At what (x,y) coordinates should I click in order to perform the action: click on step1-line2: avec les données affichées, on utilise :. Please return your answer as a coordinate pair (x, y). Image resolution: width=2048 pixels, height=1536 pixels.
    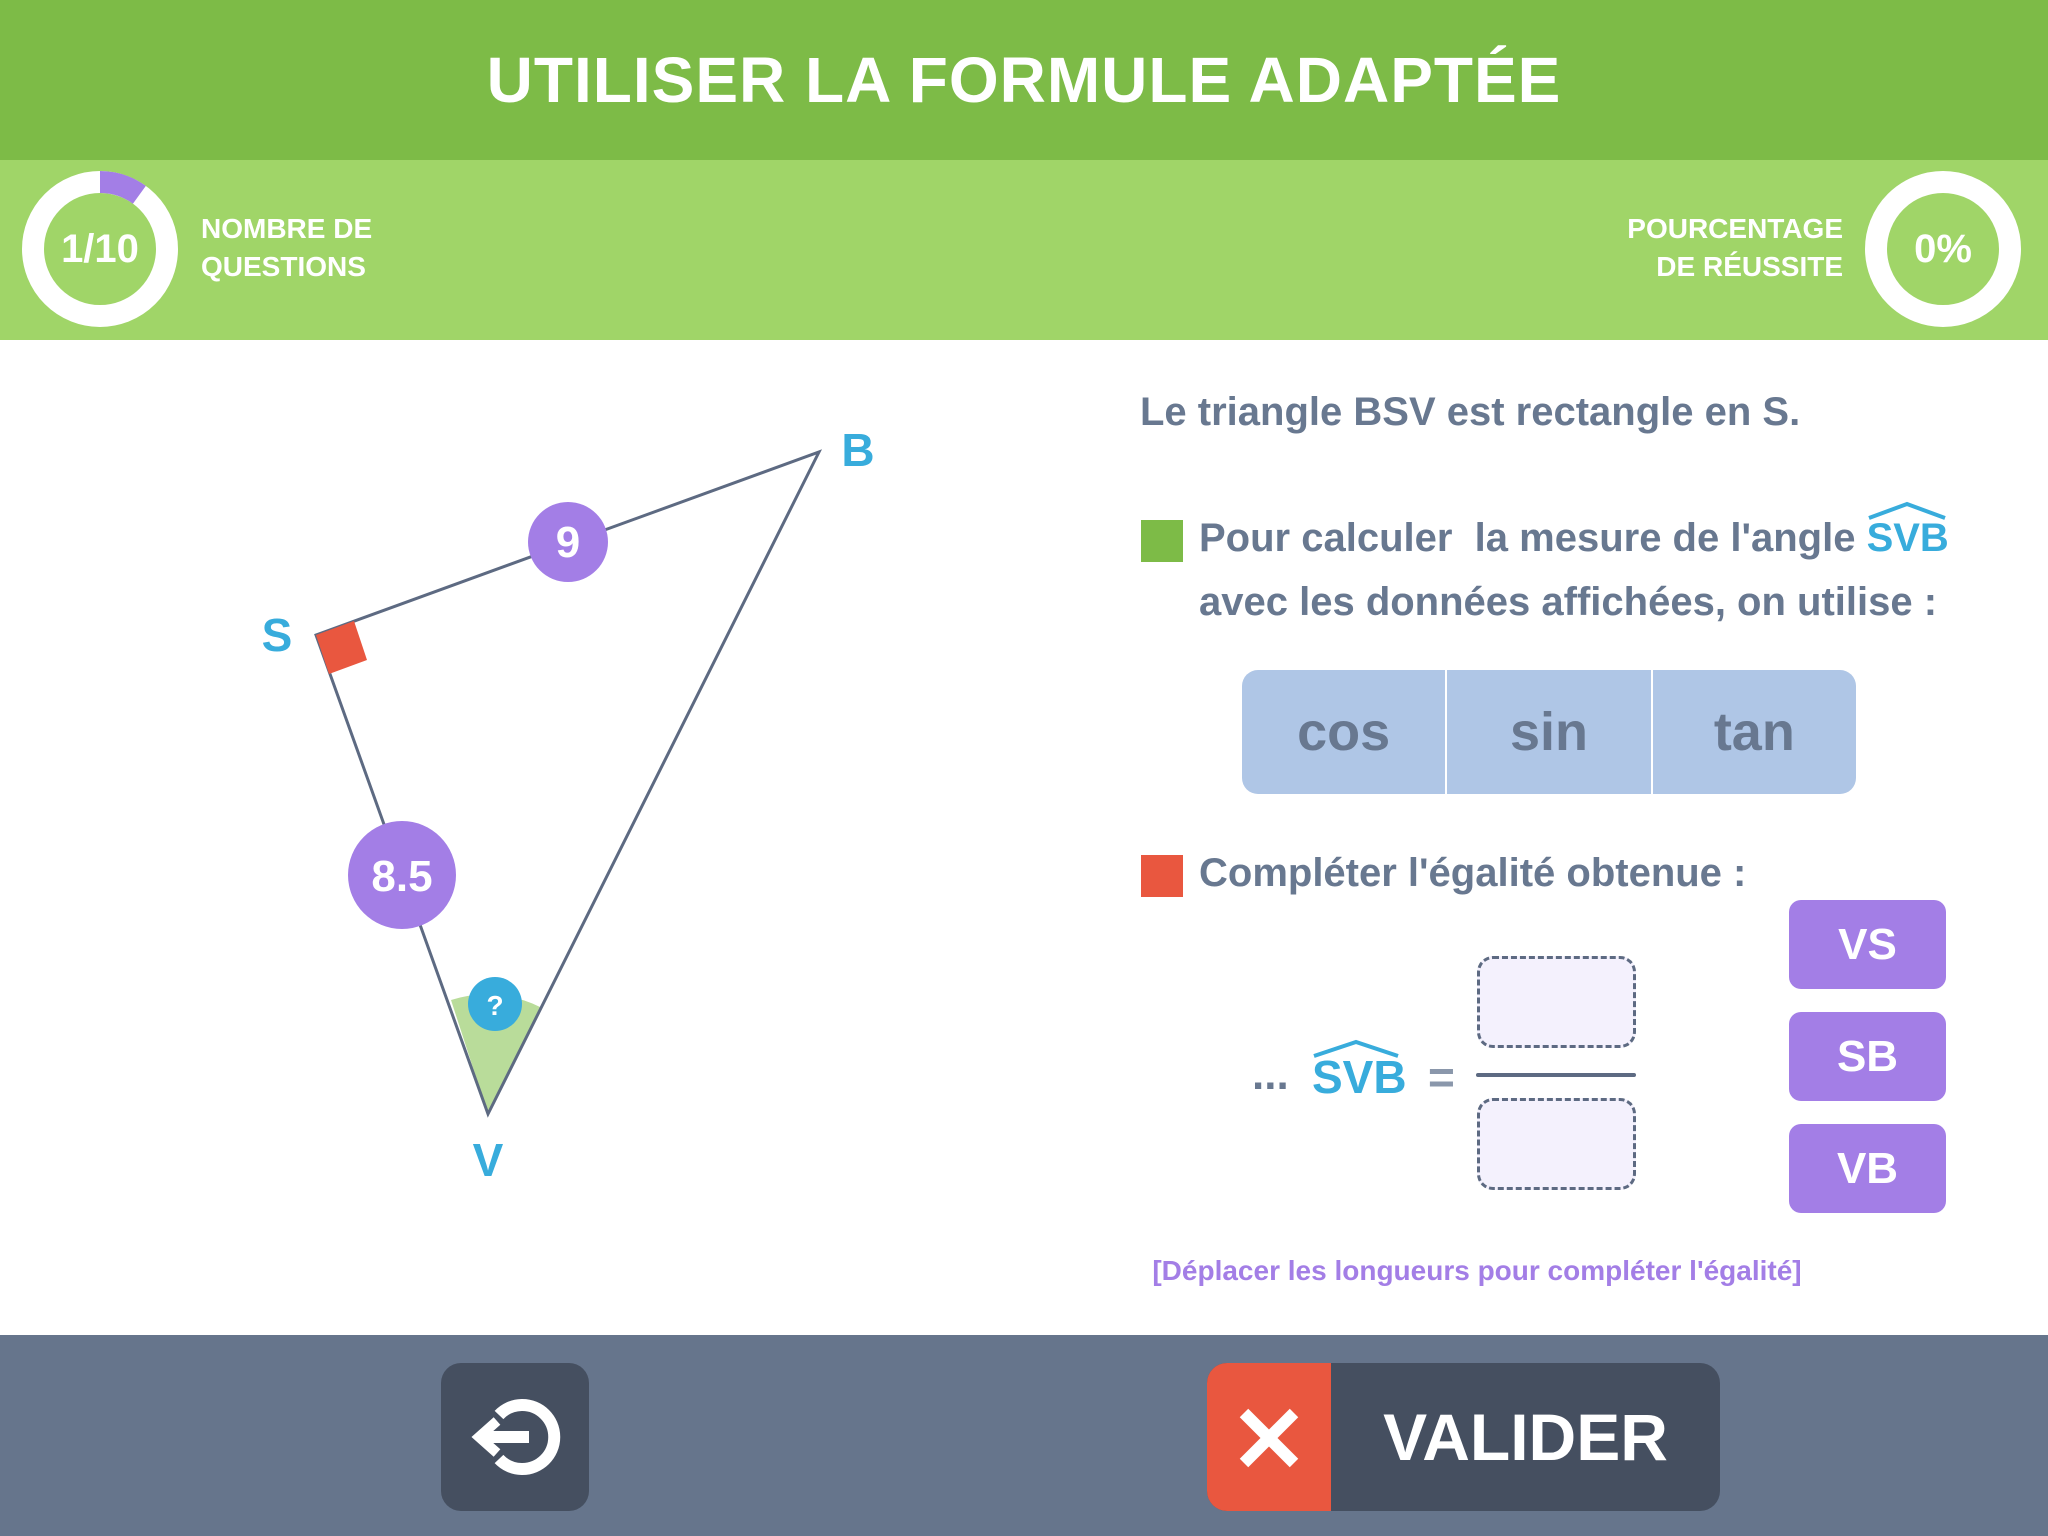
    Looking at the image, I should click on (1568, 602).